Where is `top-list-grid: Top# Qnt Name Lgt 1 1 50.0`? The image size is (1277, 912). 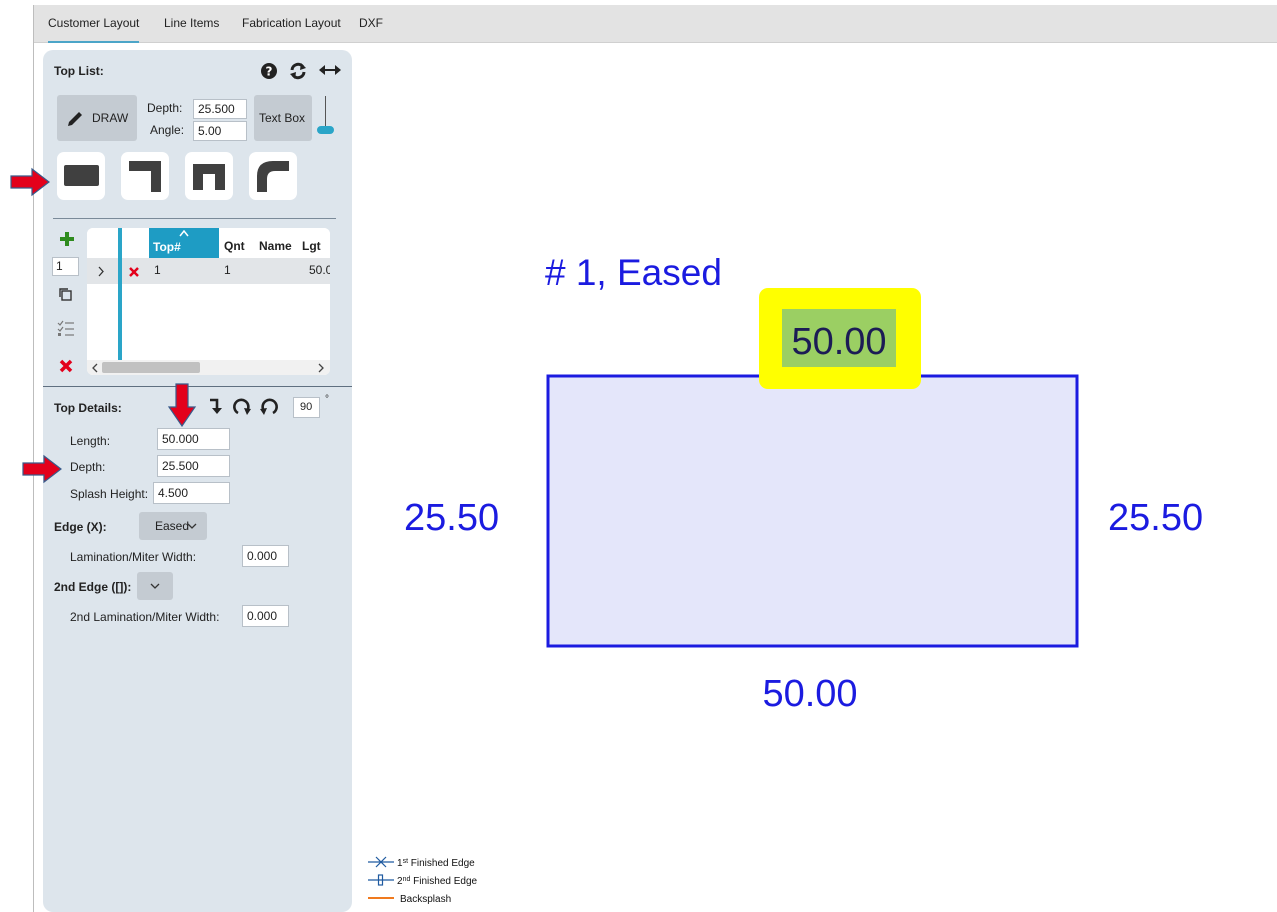
top-list-grid: Top# Qnt Name Lgt 1 1 50.0 is located at coordinates (208, 301).